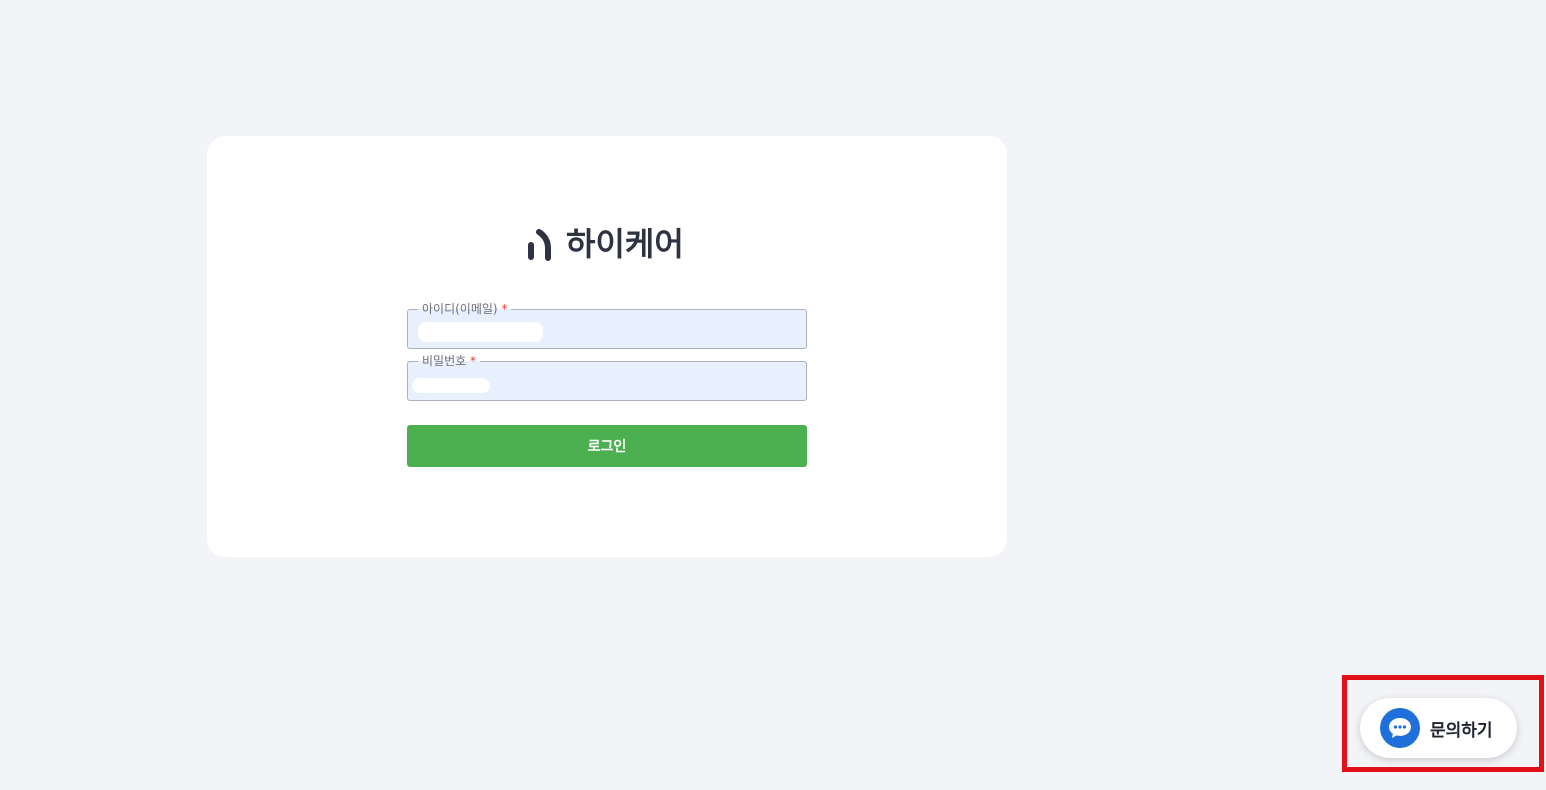 The image size is (1546, 790). Describe the element at coordinates (460, 309) in the screenshot. I see `email-label-text: 아이디(이메일)` at that location.